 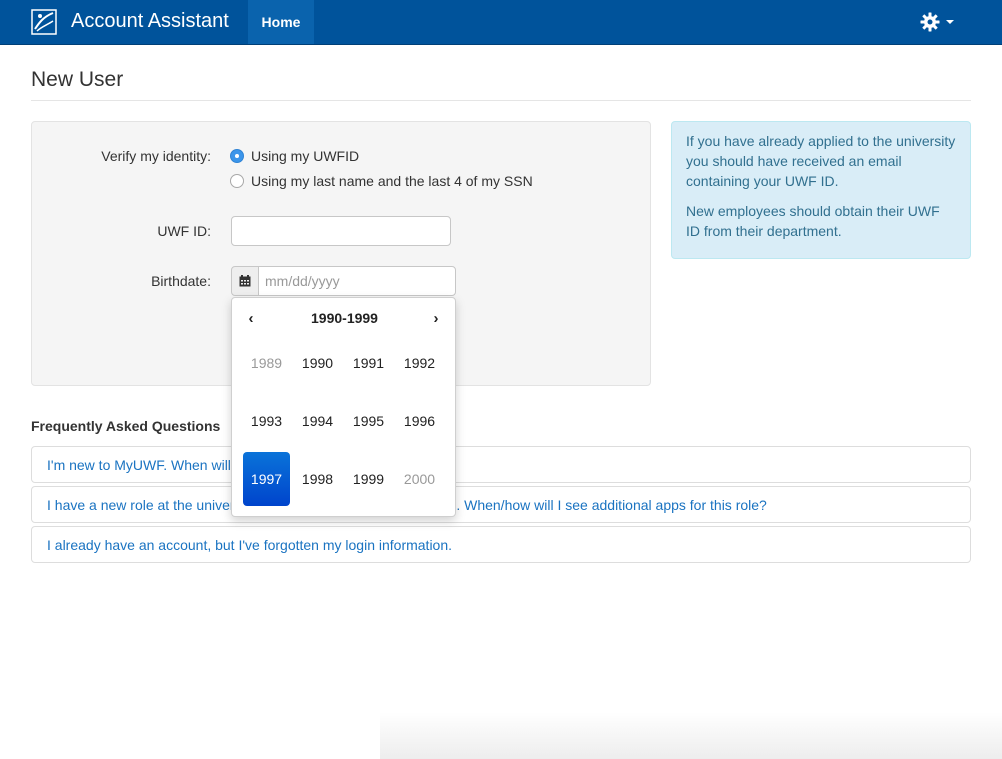 What do you see at coordinates (317, 479) in the screenshot?
I see `datepicker-year: 1998` at bounding box center [317, 479].